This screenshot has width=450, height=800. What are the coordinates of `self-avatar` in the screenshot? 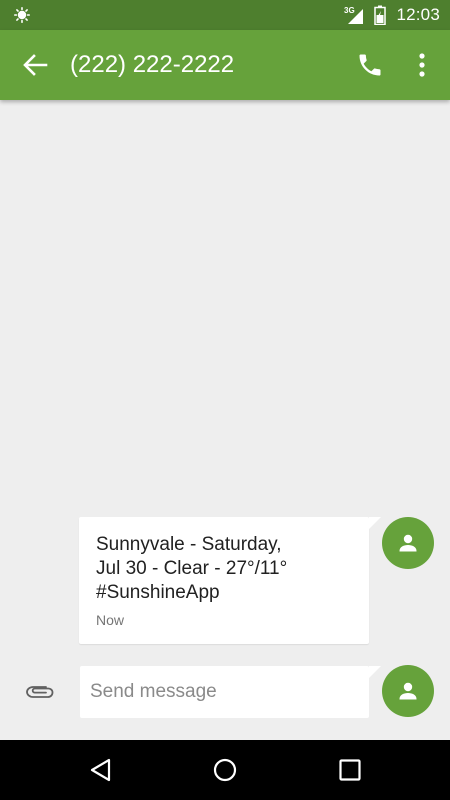 It's located at (408, 691).